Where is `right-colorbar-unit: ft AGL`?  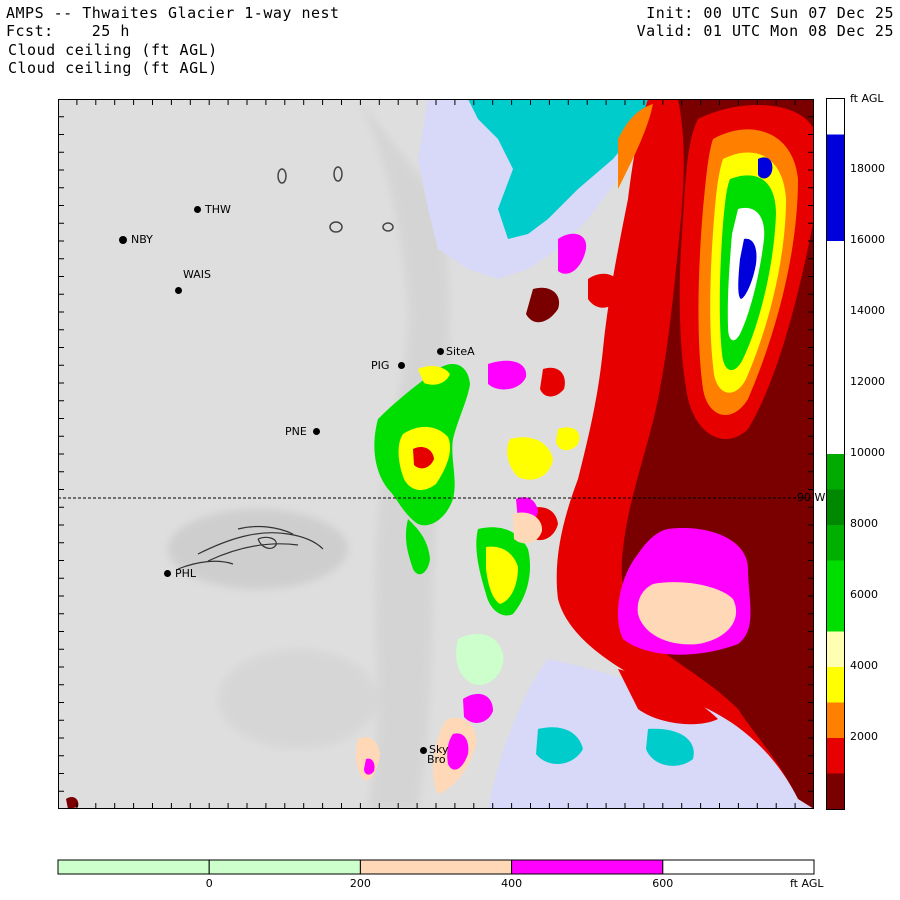 right-colorbar-unit: ft AGL is located at coordinates (867, 98).